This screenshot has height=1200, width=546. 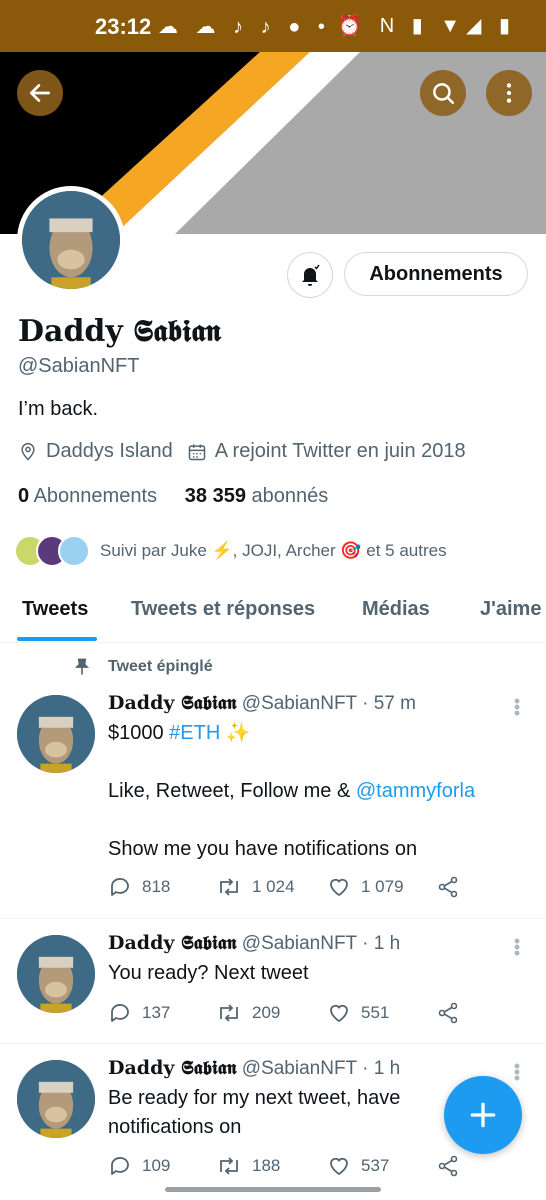 What do you see at coordinates (415, 791) in the screenshot?
I see `mention-link: @tammyforla` at bounding box center [415, 791].